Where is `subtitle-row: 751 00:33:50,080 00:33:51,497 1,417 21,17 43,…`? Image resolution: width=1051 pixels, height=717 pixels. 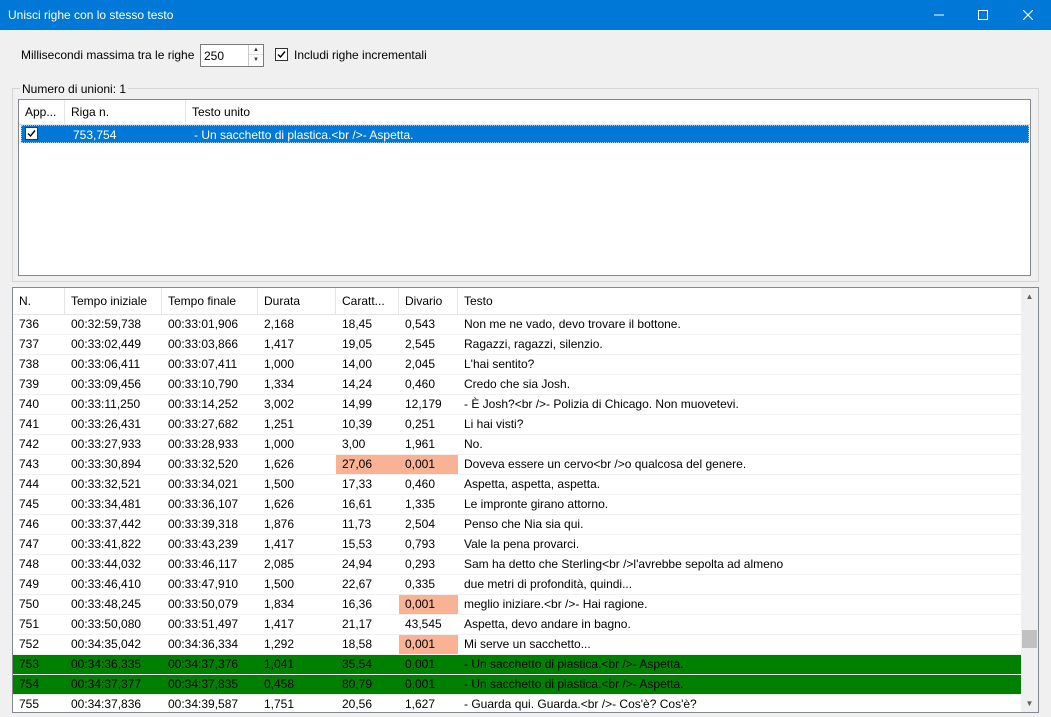
subtitle-row: 751 00:33:50,080 00:33:51,497 1,417 21,17 43,… is located at coordinates (517, 625).